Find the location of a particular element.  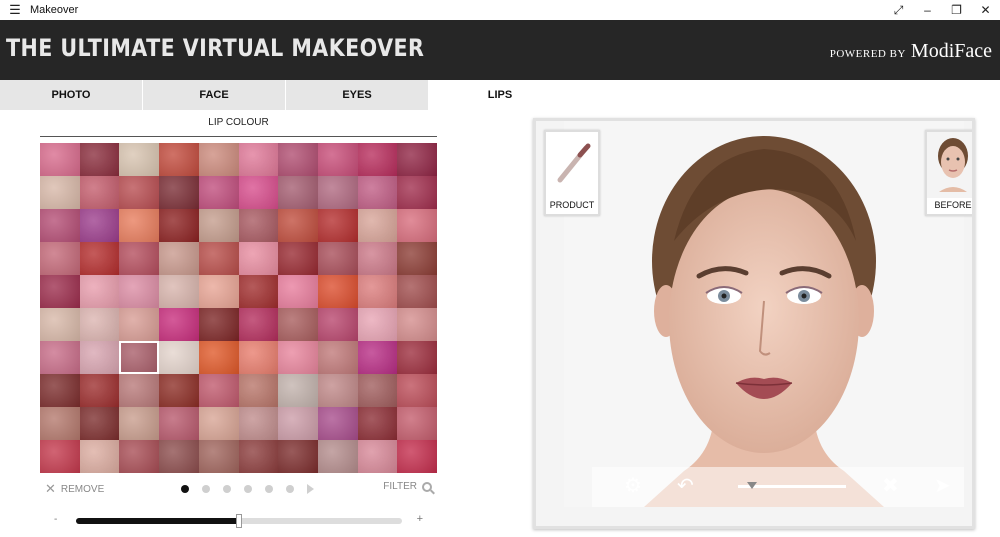

undo-icon: ↶ is located at coordinates (685, 486).